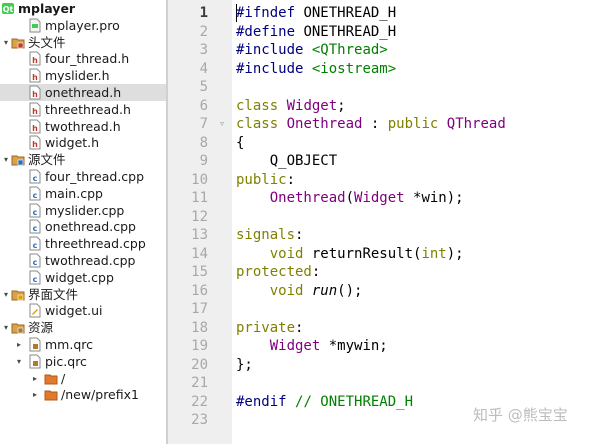 The width and height of the screenshot is (600, 444). What do you see at coordinates (90, 260) in the screenshot?
I see `tree-item-label: twothread.cpp` at bounding box center [90, 260].